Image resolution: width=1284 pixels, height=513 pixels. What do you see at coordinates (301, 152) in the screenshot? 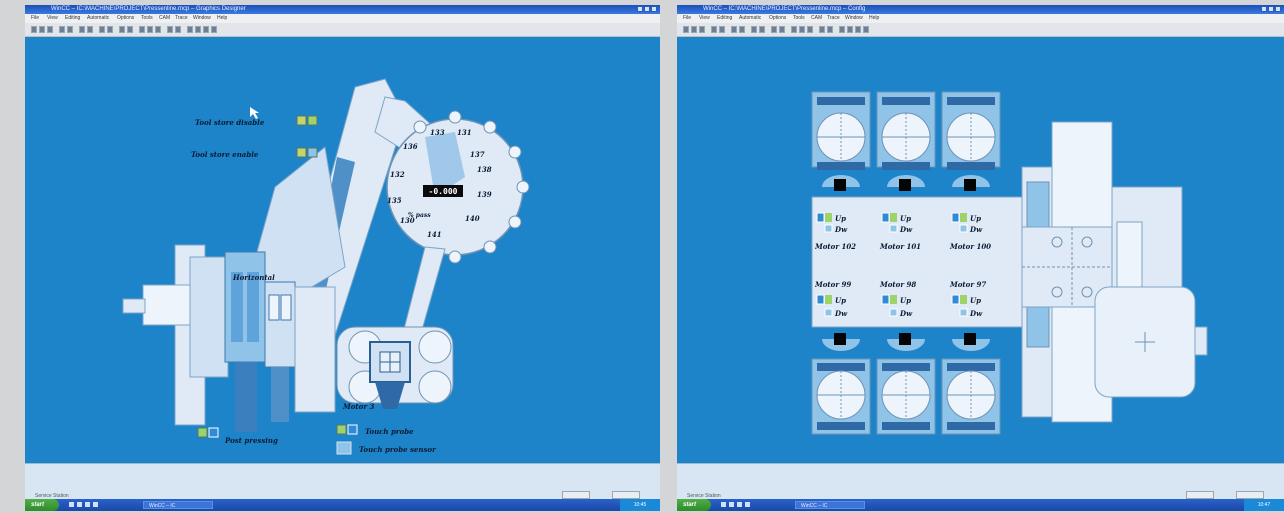
I see `tool-store-enable-icon` at bounding box center [301, 152].